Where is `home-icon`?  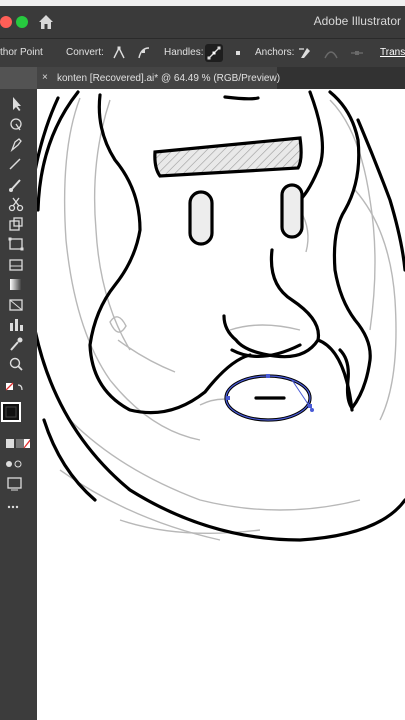 home-icon is located at coordinates (46, 22).